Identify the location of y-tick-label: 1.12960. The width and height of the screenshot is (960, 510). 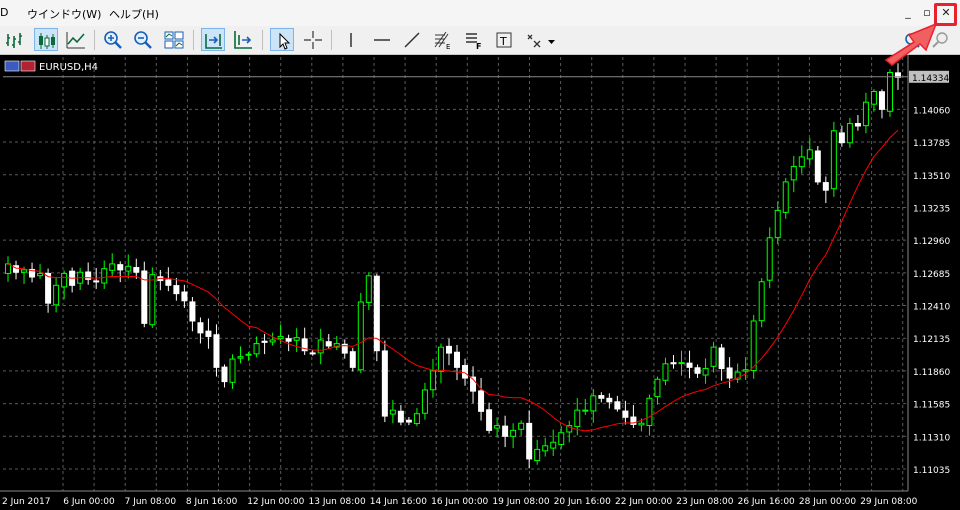
(931, 242).